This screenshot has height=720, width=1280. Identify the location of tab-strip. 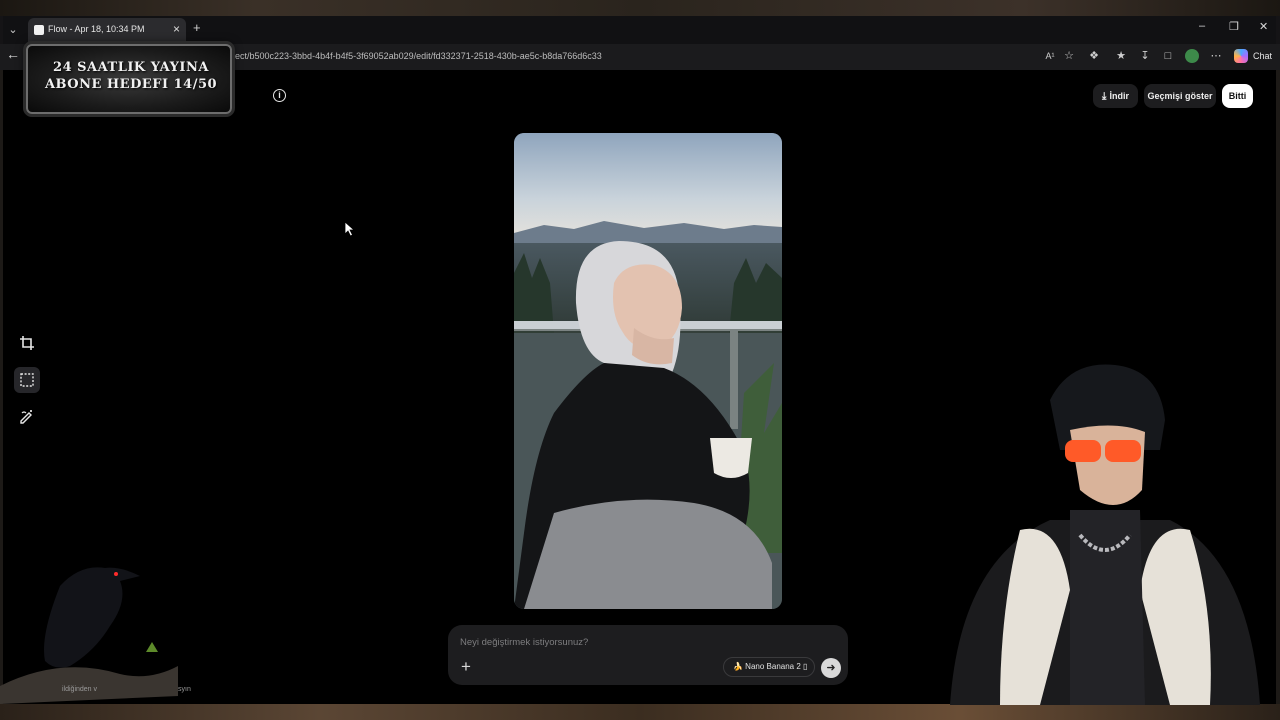
(640, 30).